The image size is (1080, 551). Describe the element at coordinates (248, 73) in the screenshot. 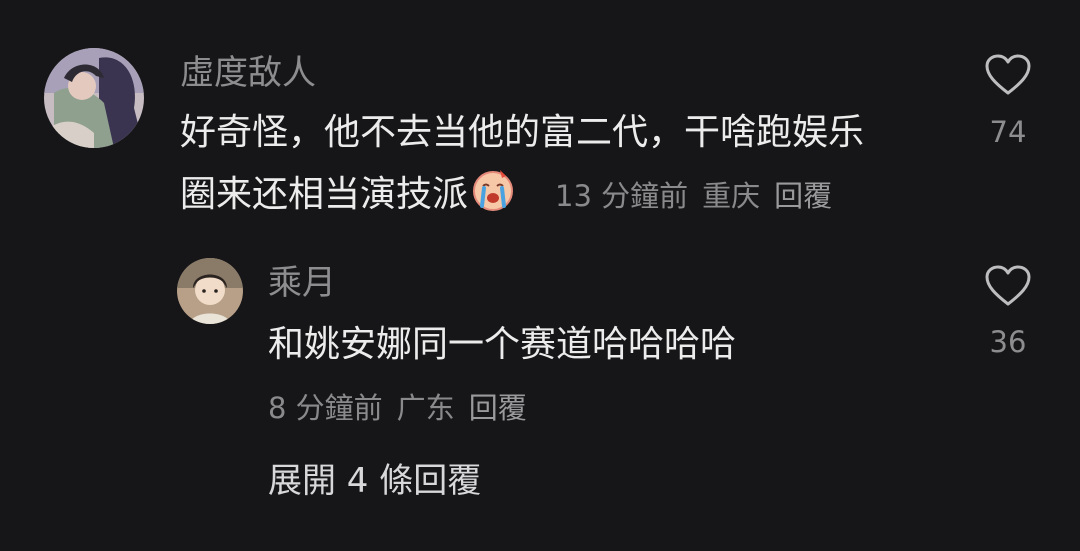

I see `commenter-username: 虛度敌人` at that location.